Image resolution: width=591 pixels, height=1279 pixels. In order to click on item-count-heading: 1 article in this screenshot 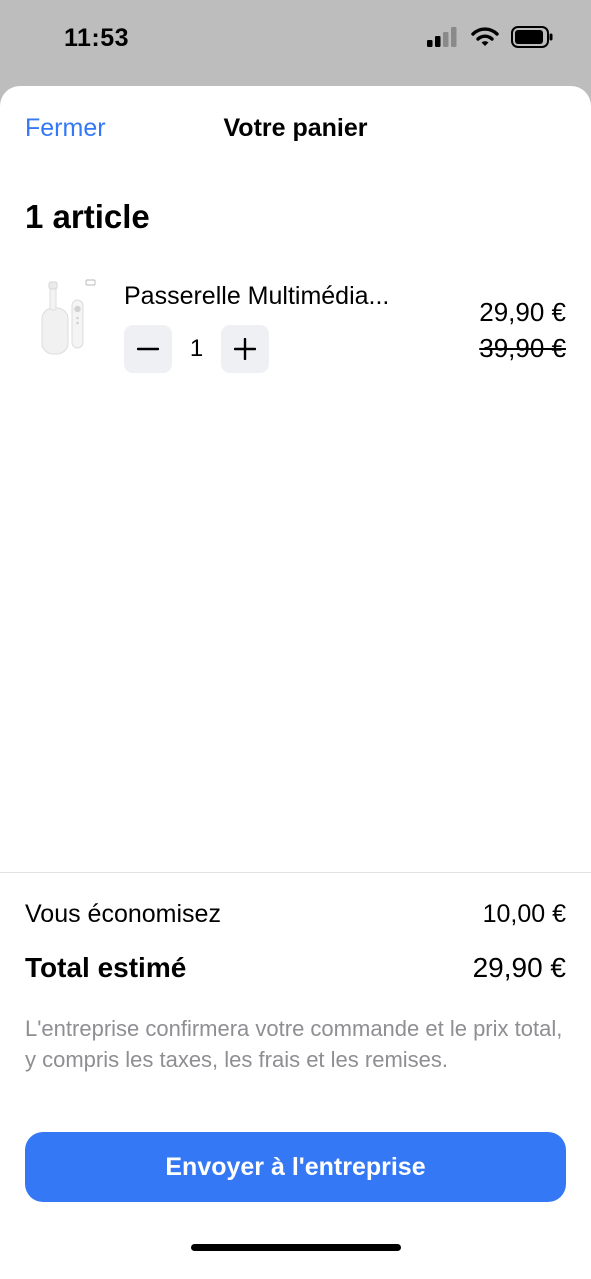, I will do `click(87, 216)`.